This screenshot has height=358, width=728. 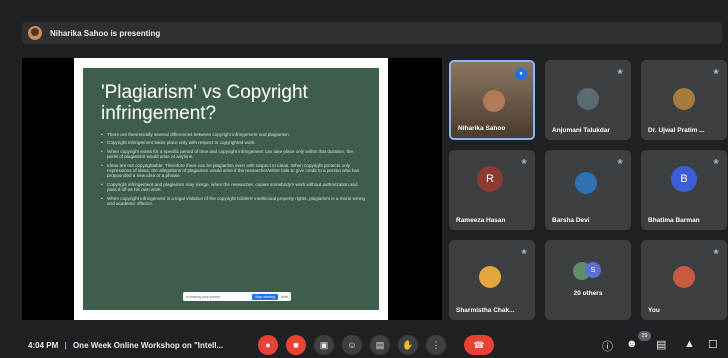 I want to click on participant-name: Bhatima Barman, so click(x=674, y=220).